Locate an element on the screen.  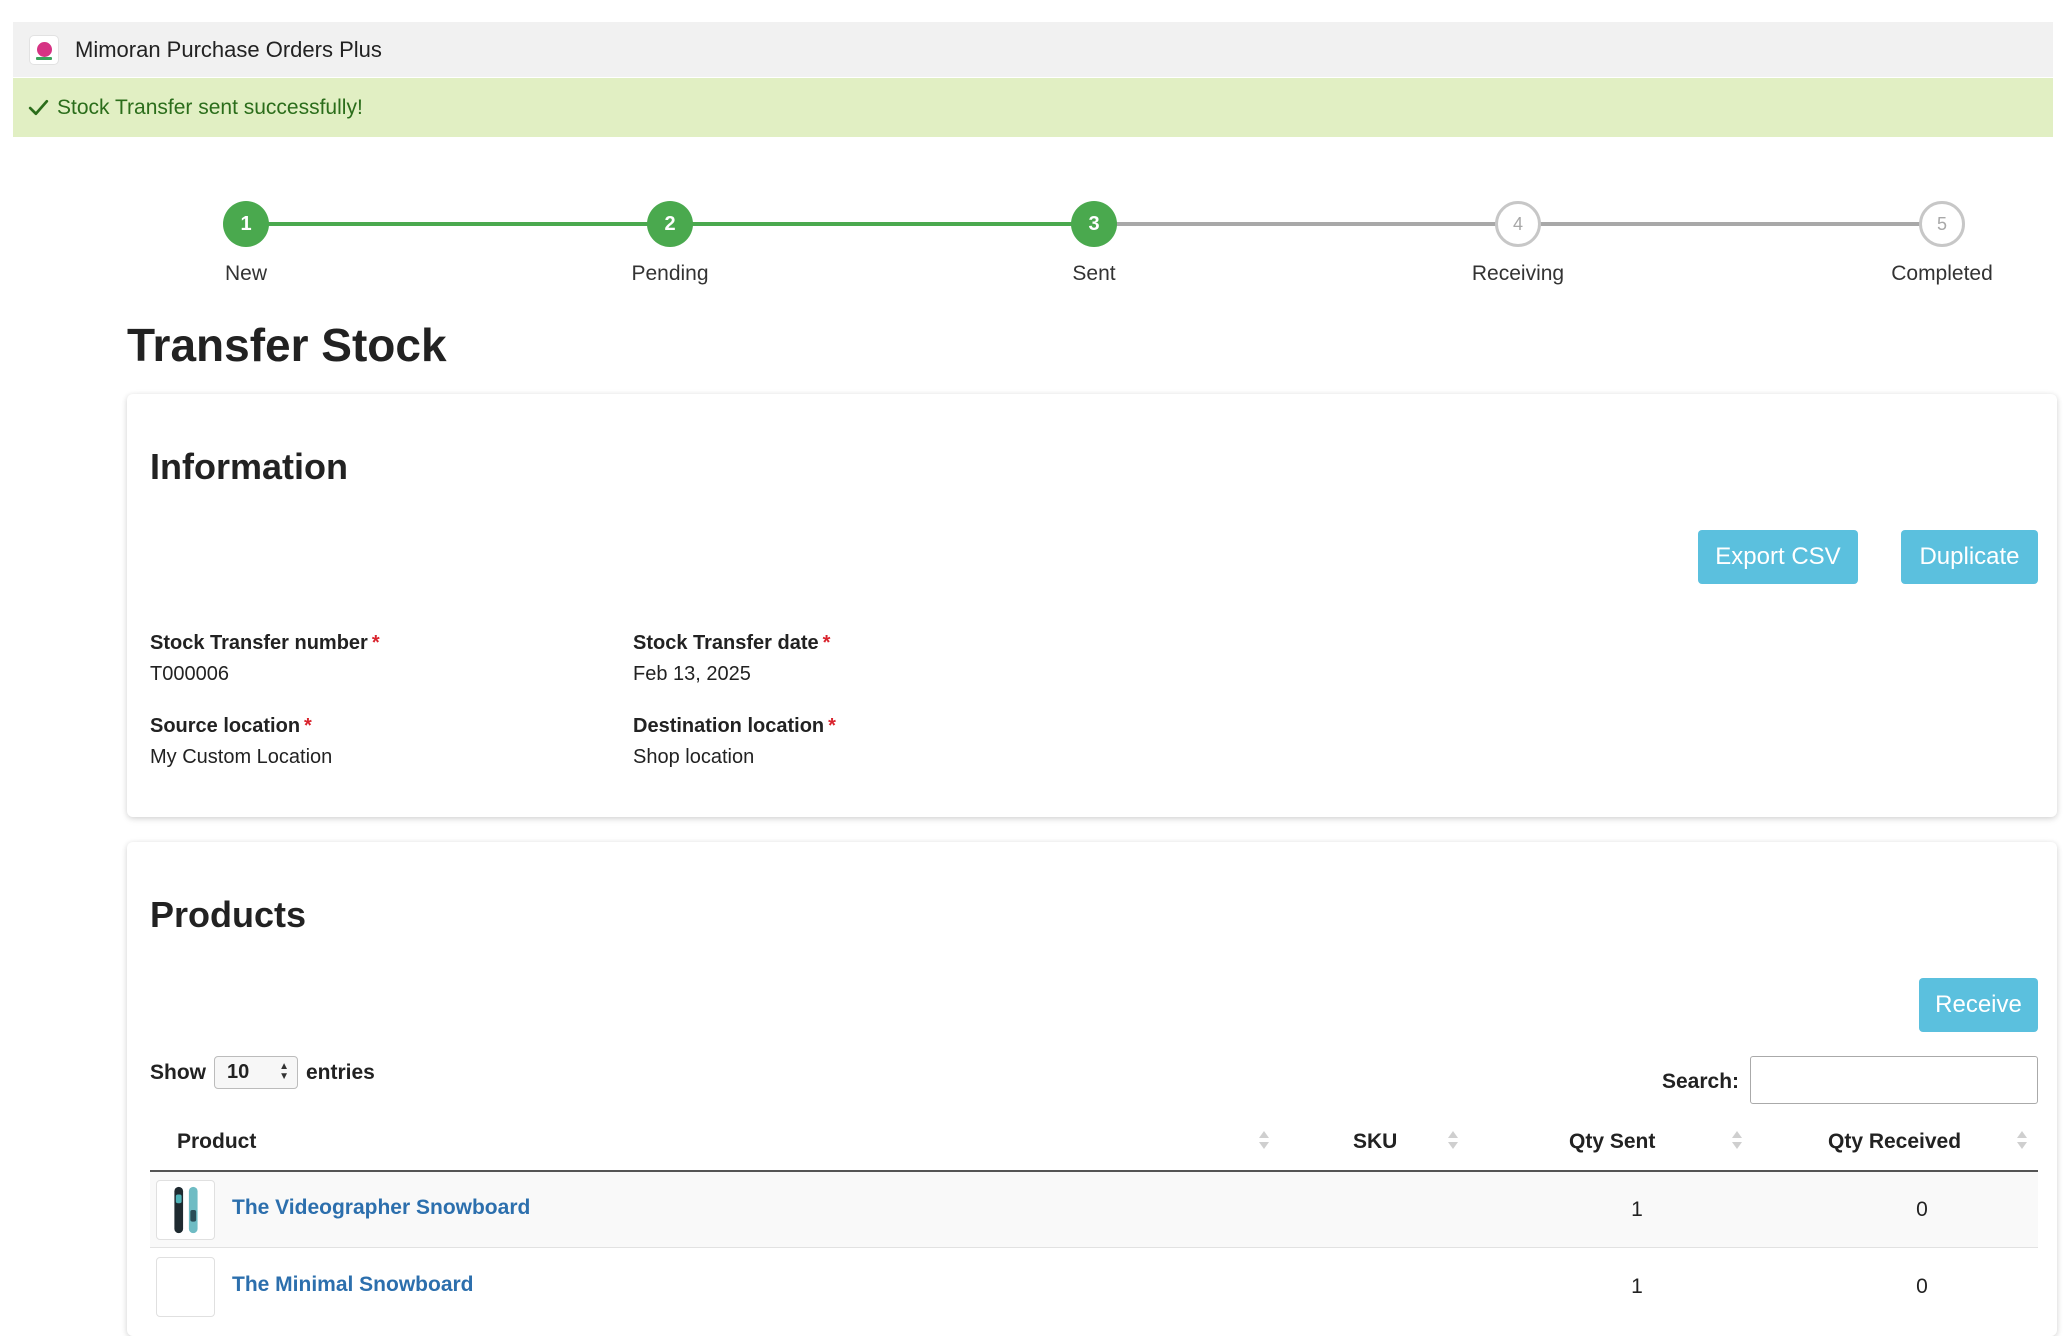
transfer-date-value: Feb 13, 2025 is located at coordinates (692, 674).